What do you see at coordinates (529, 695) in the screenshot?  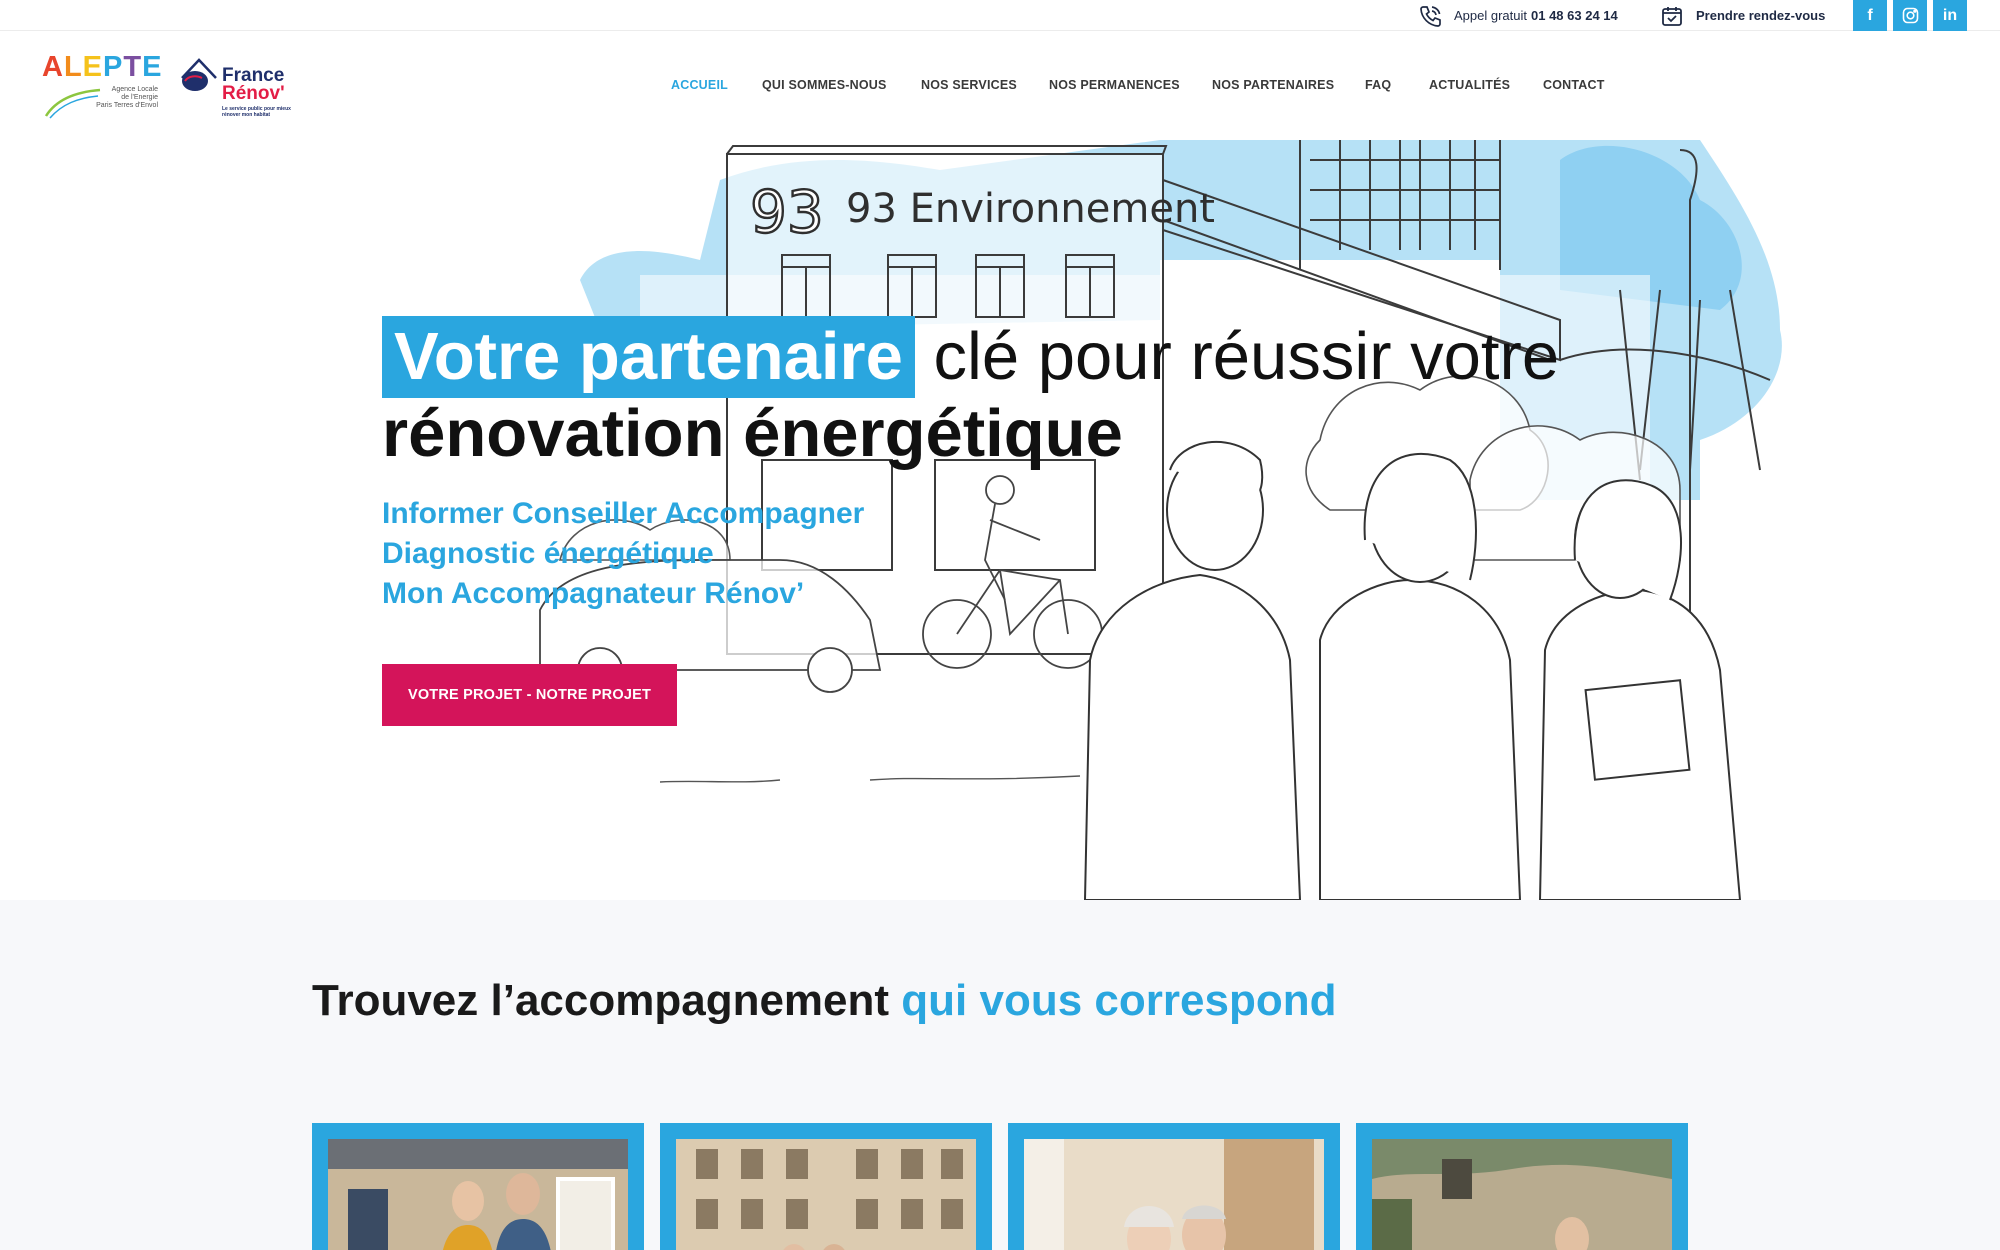 I see `project-cta-button: VOTRE PROJET - NOTRE PROJET` at bounding box center [529, 695].